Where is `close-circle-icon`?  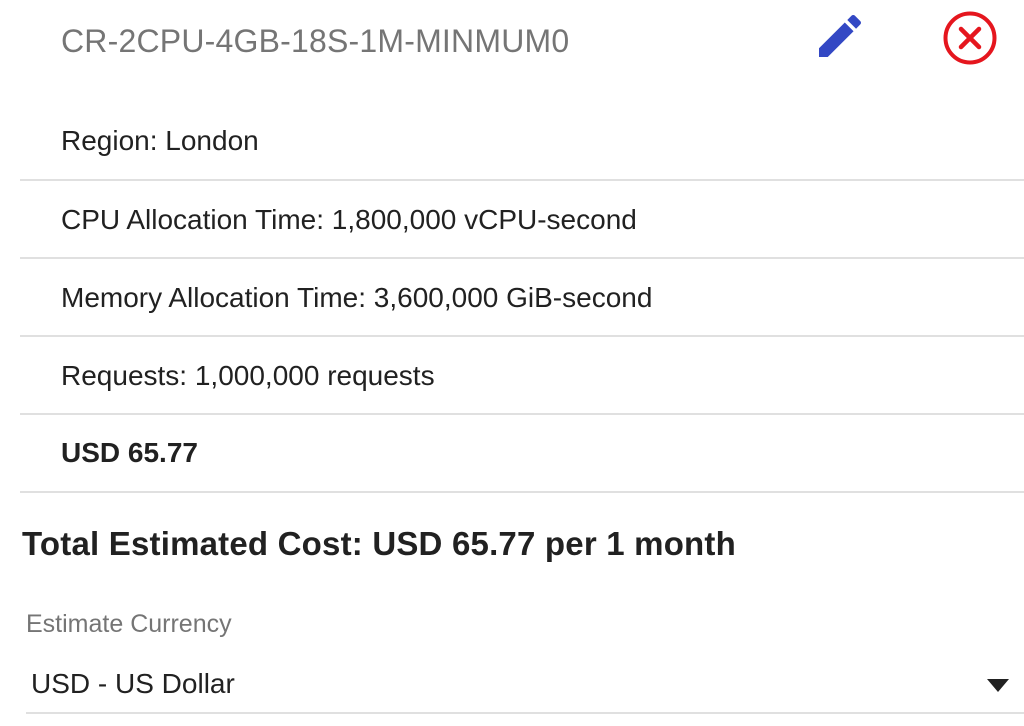 close-circle-icon is located at coordinates (970, 38).